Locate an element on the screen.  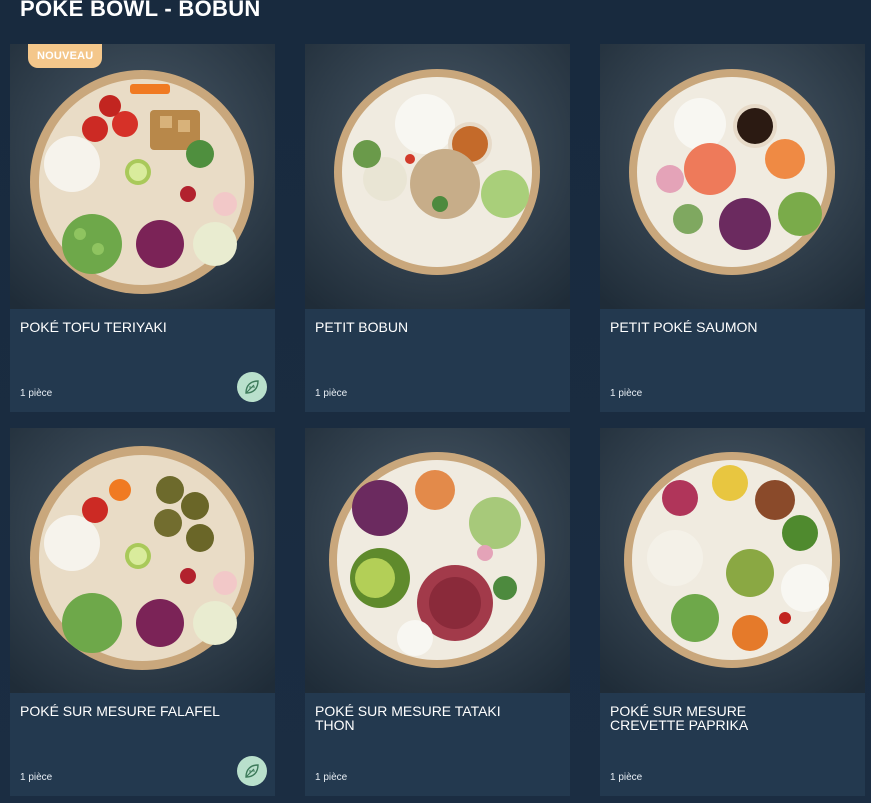
product-card-petit-poke-saumon: PETIT POKÉ SAUMON 1 pièce is located at coordinates (732, 228).